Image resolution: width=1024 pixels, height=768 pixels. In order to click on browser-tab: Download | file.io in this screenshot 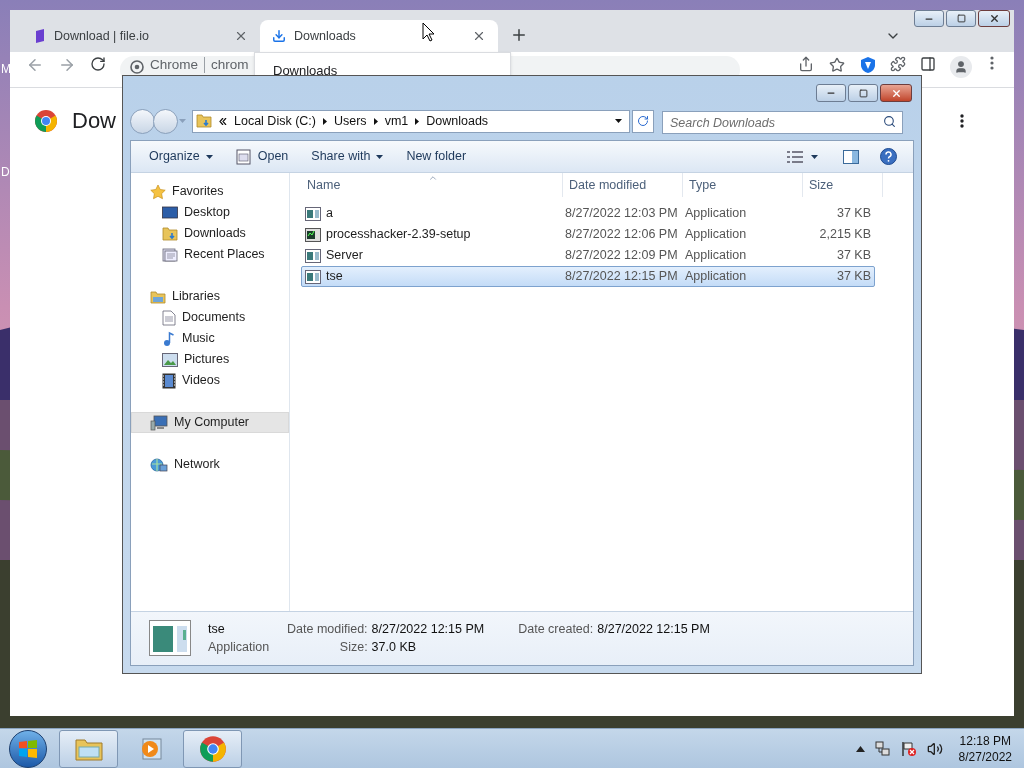, I will do `click(141, 36)`.